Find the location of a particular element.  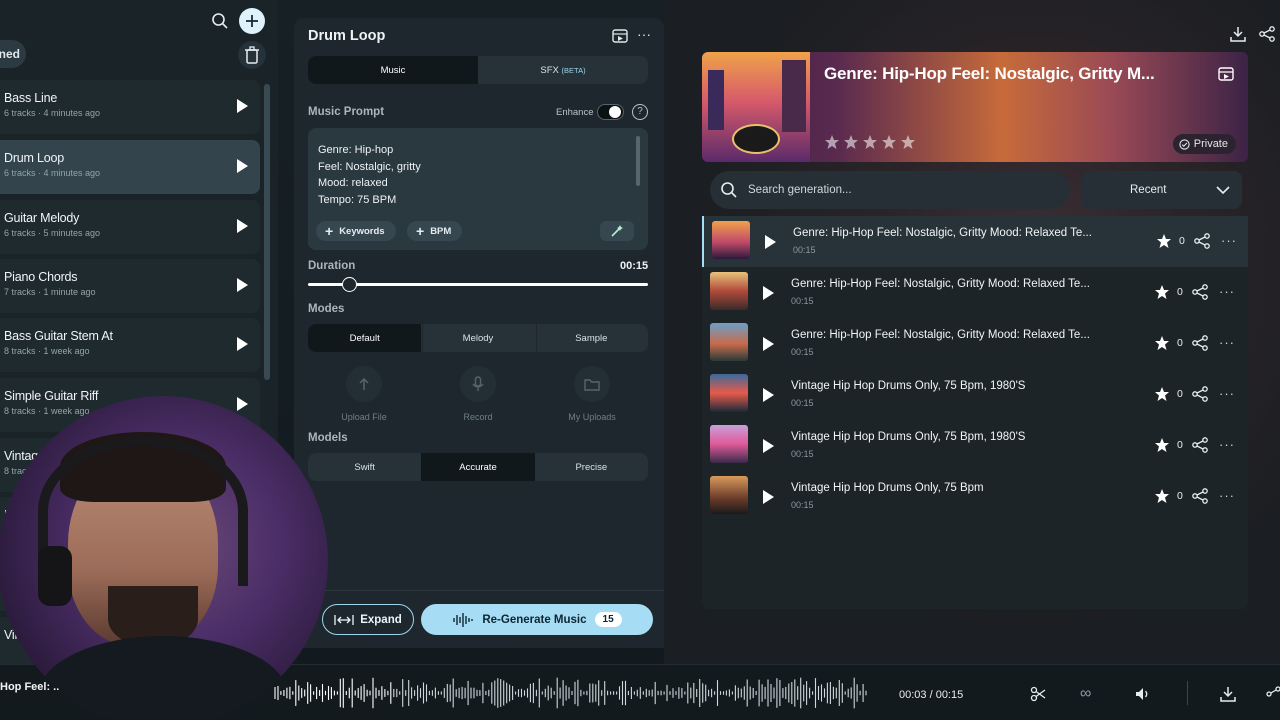

sort-dropdown: Recent is located at coordinates (1162, 190).